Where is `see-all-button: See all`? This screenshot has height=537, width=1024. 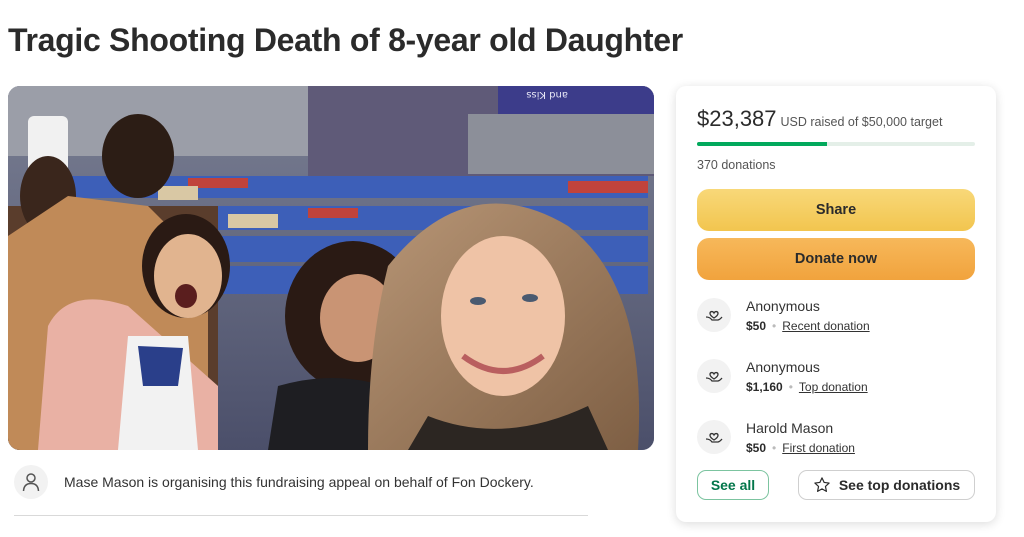 see-all-button: See all is located at coordinates (733, 485).